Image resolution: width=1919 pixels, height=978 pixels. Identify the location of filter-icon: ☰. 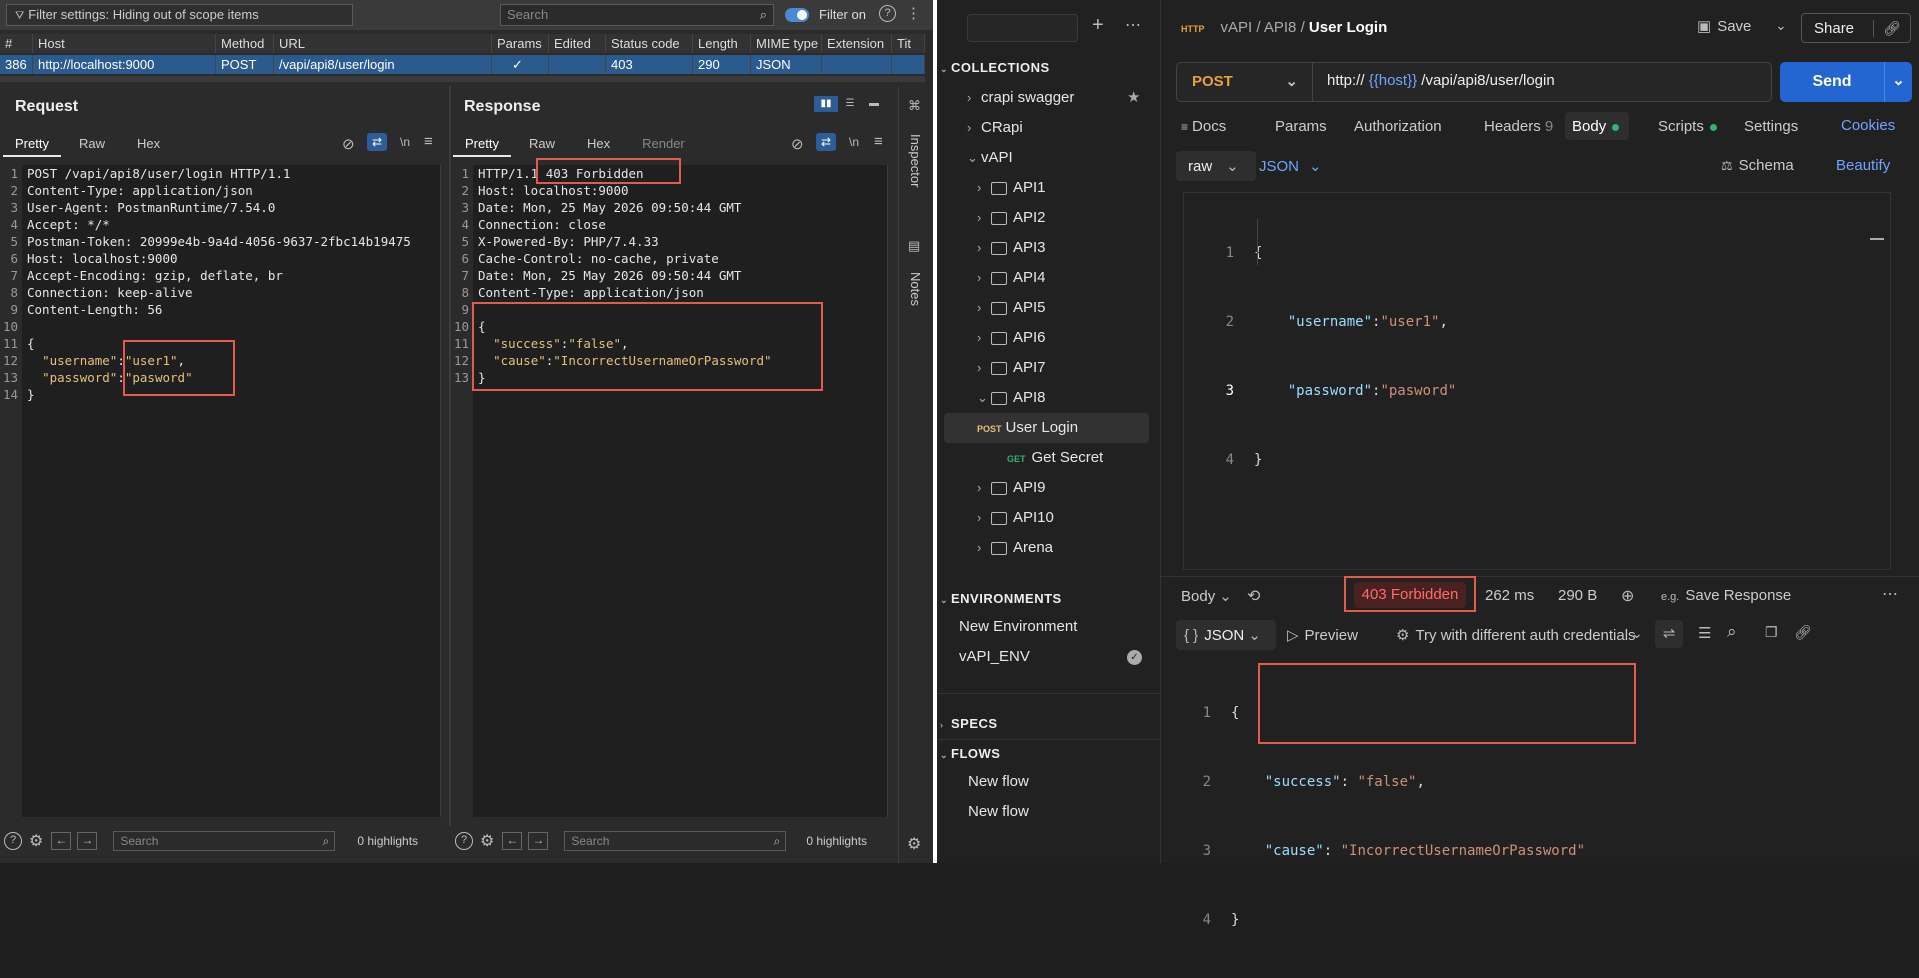
(1704, 633).